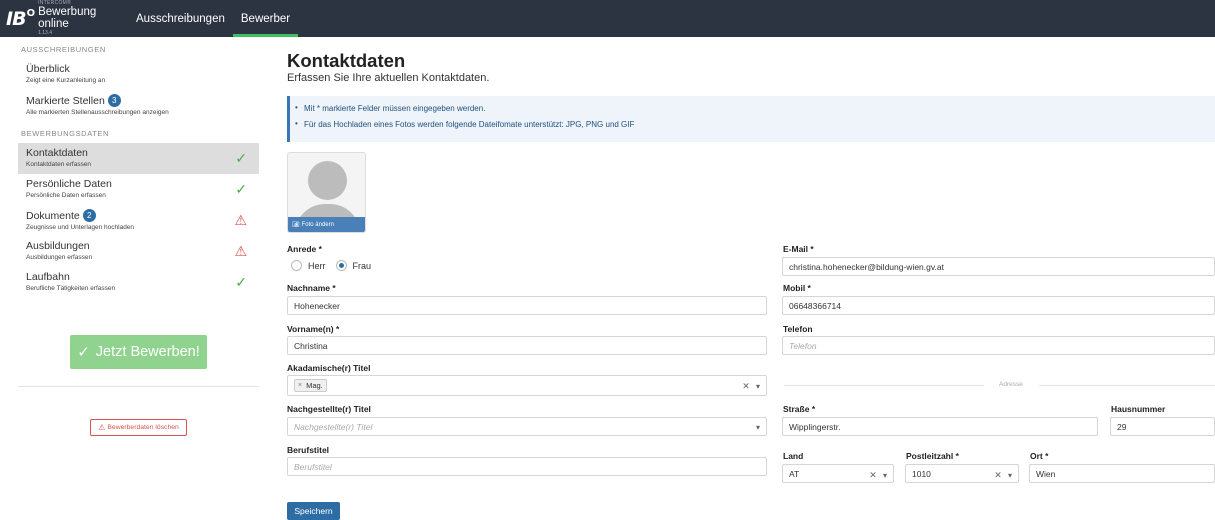 Image resolution: width=1215 pixels, height=520 pixels. Describe the element at coordinates (66, 195) in the screenshot. I see `sidebar-item-sub: Persönliche Daten erfassen` at that location.